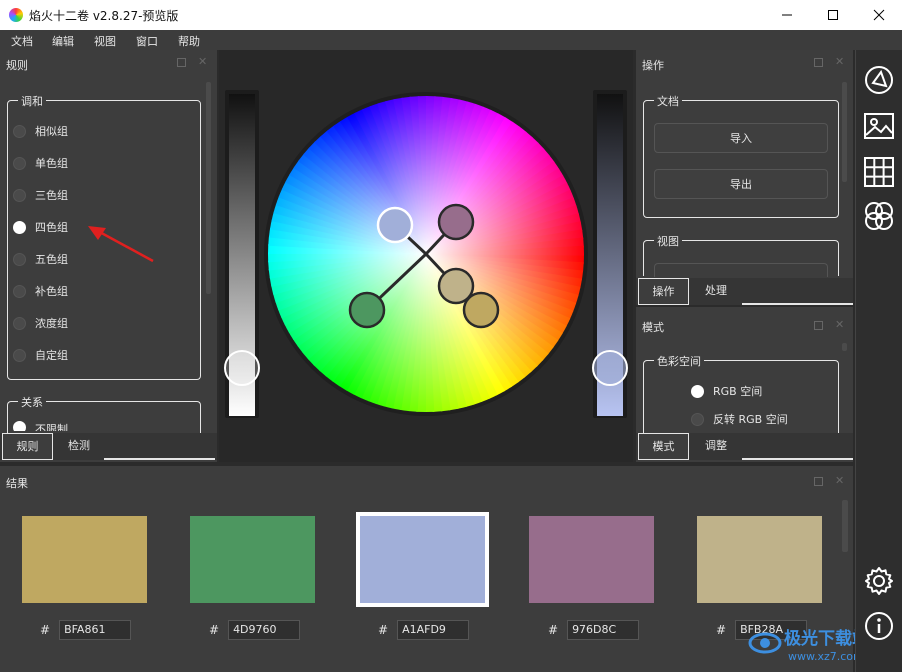 The image size is (902, 672). What do you see at coordinates (27, 446) in the screenshot?
I see `tab-rules: 规则` at bounding box center [27, 446].